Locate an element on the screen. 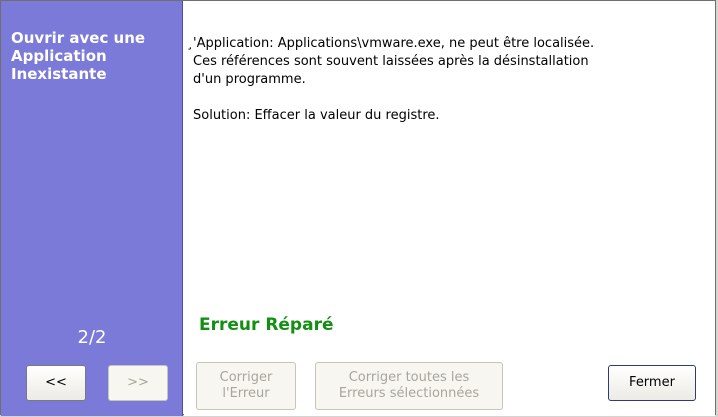 Image resolution: width=718 pixels, height=417 pixels. next-button: >> is located at coordinates (138, 383).